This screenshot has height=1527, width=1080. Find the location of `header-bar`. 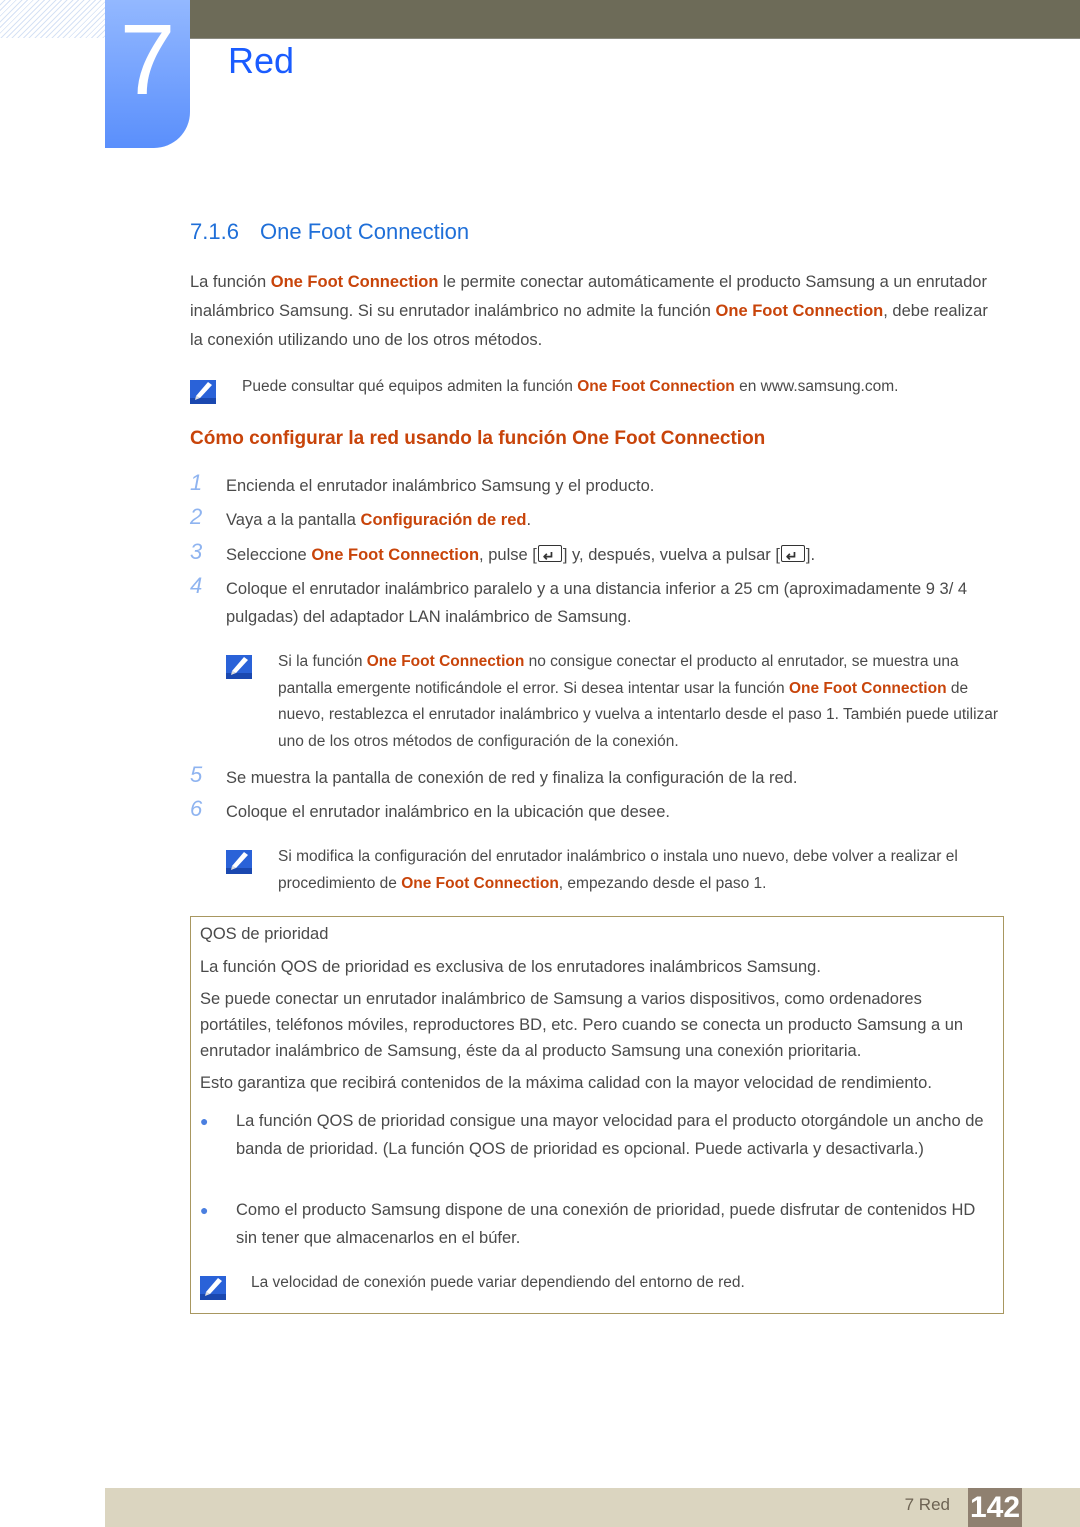

header-bar is located at coordinates (635, 19).